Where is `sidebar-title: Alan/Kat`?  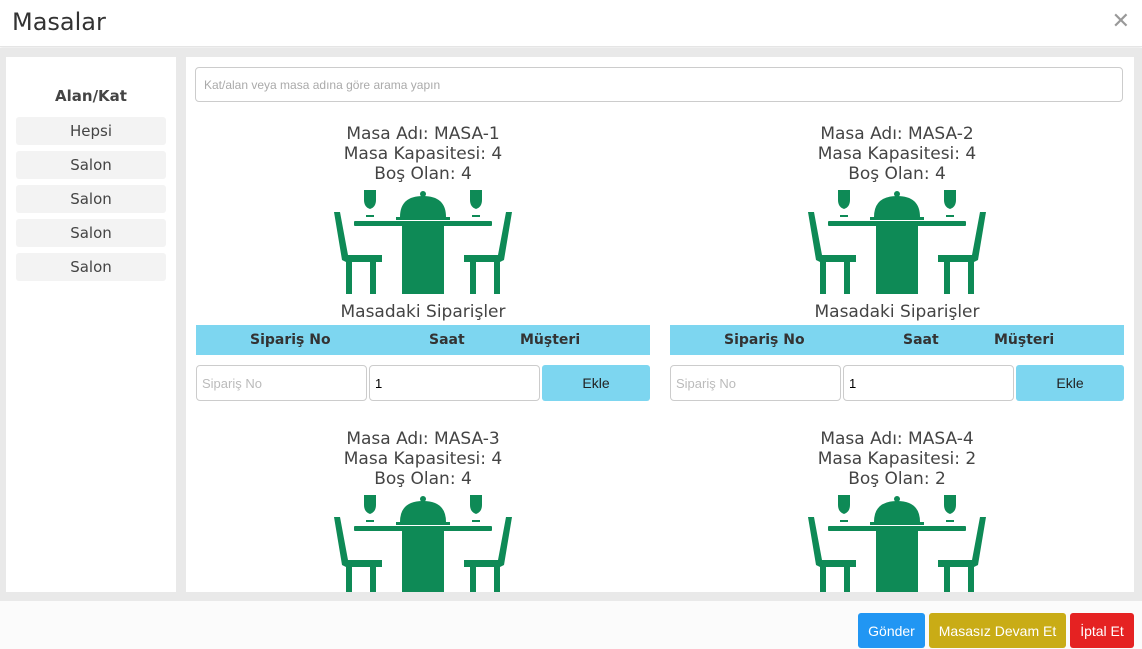 sidebar-title: Alan/Kat is located at coordinates (91, 96).